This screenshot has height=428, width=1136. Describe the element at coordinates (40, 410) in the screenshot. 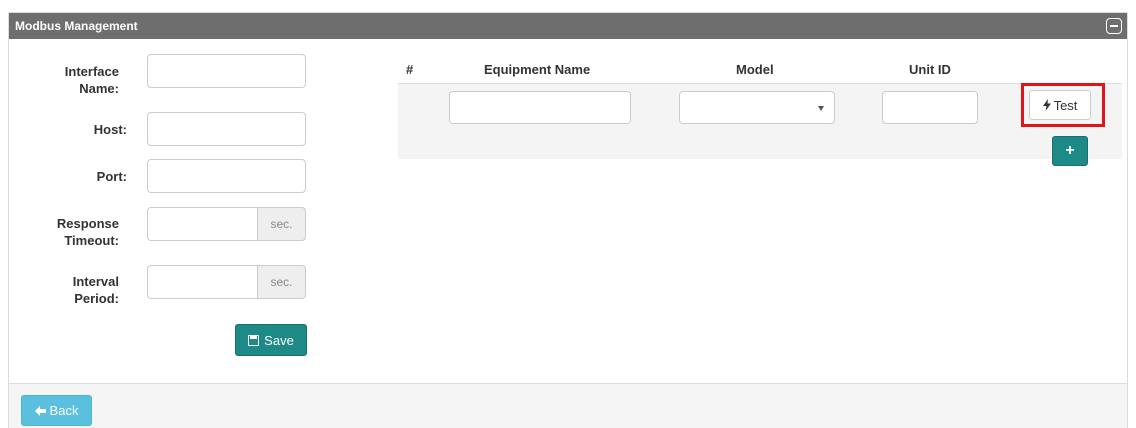

I see `arrow-left-icon` at that location.